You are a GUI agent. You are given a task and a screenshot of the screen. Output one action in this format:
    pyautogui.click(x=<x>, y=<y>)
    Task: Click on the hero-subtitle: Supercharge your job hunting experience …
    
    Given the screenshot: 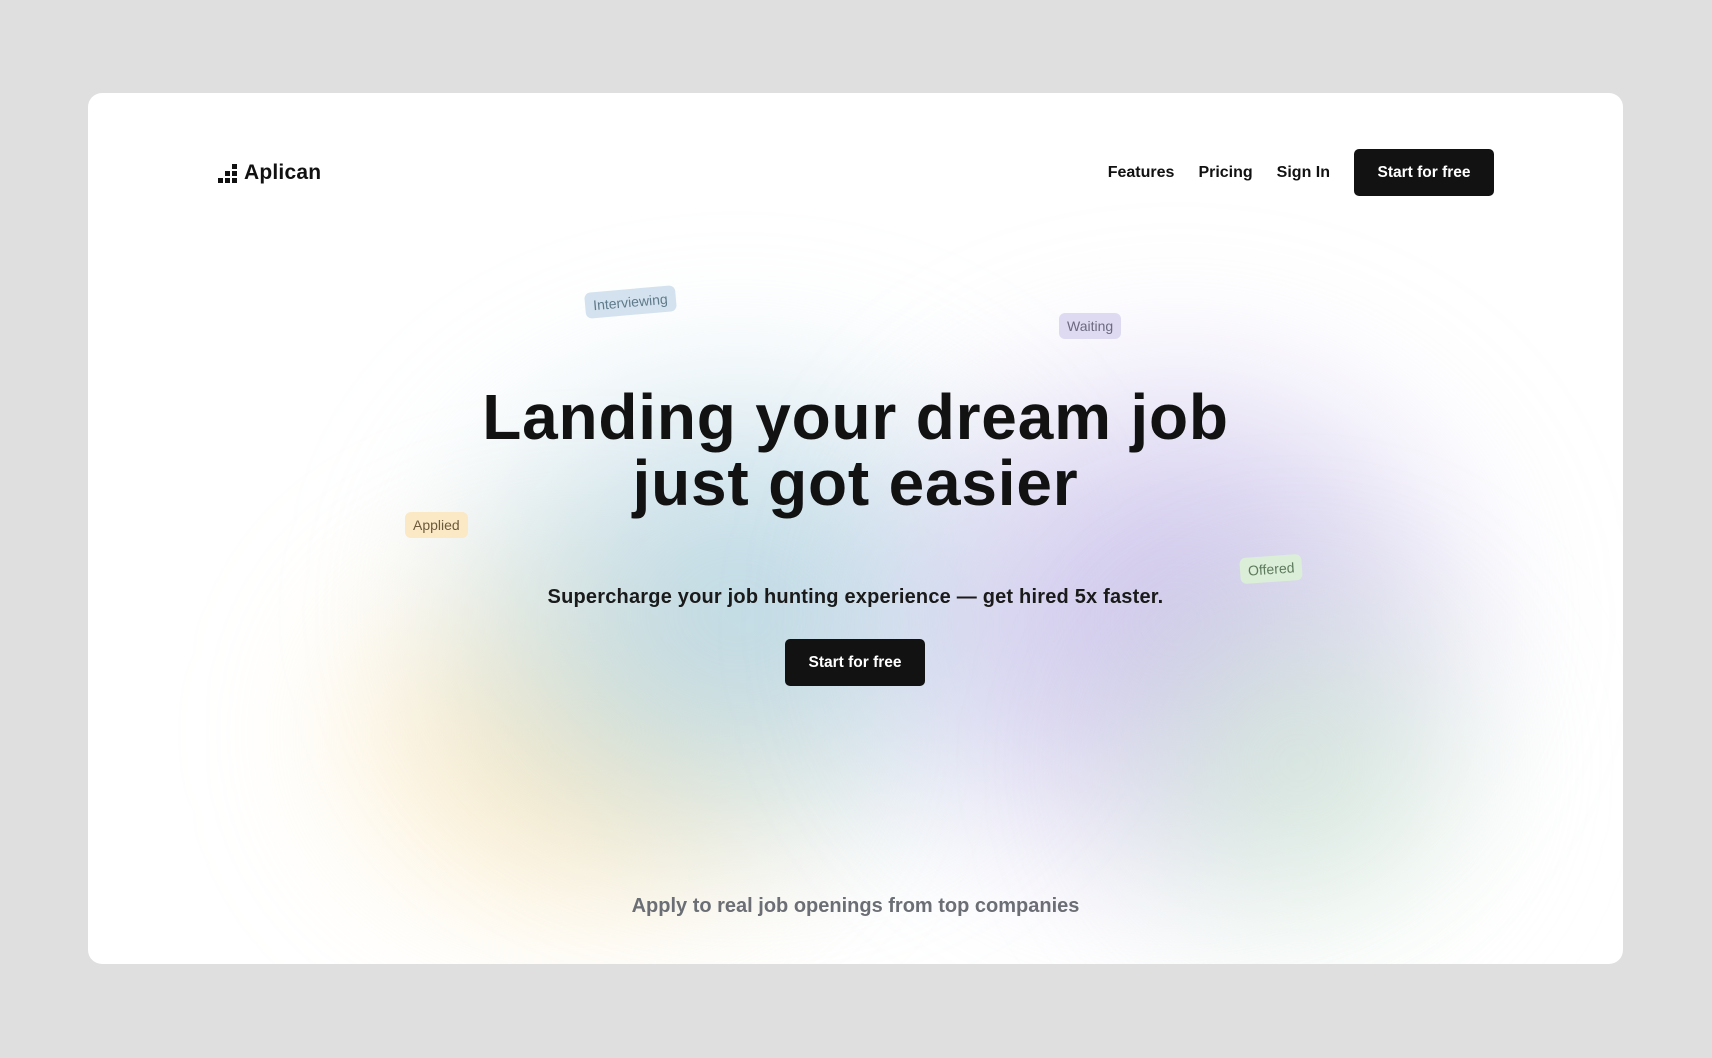 What is the action you would take?
    pyautogui.click(x=855, y=597)
    